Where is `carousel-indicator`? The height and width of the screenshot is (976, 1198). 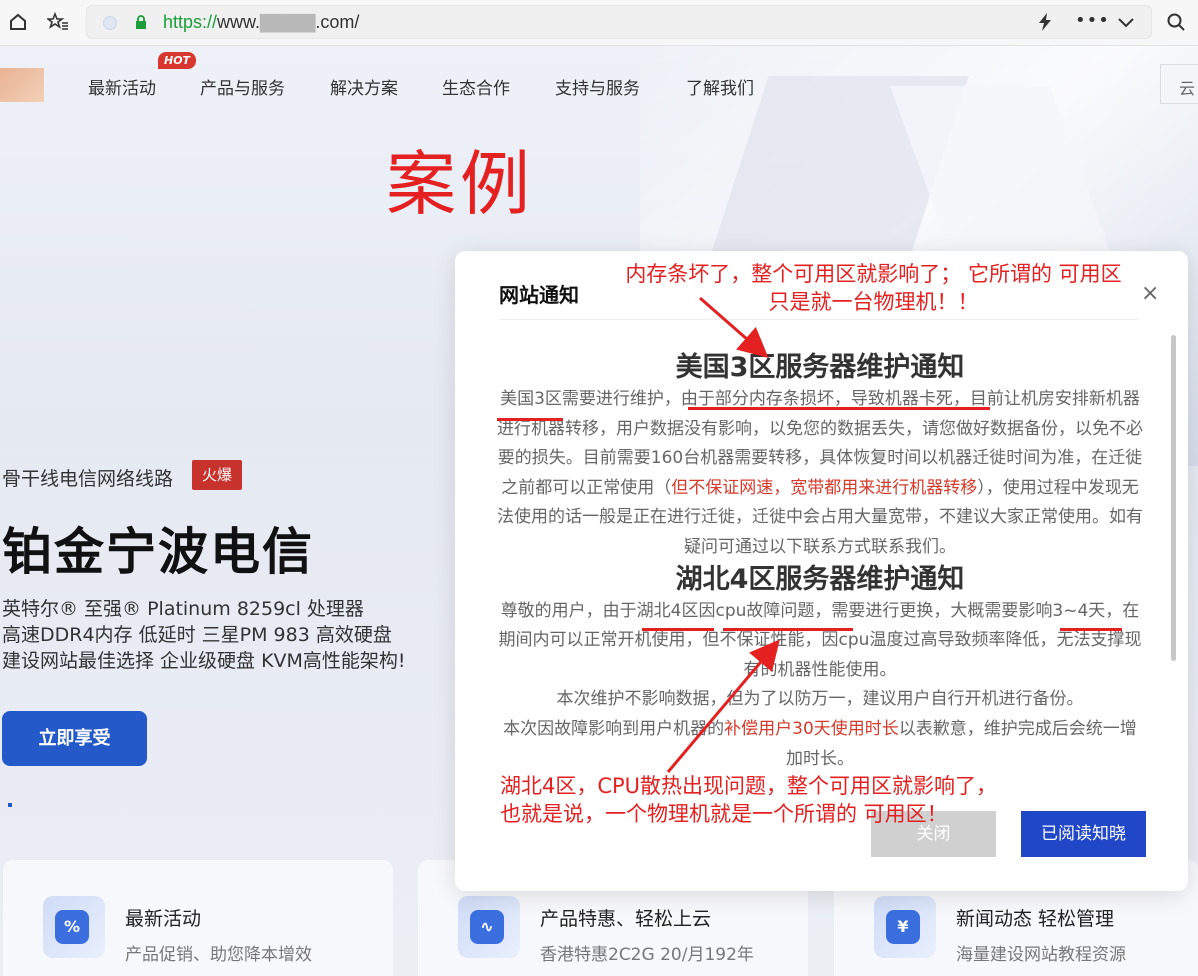
carousel-indicator is located at coordinates (10, 805).